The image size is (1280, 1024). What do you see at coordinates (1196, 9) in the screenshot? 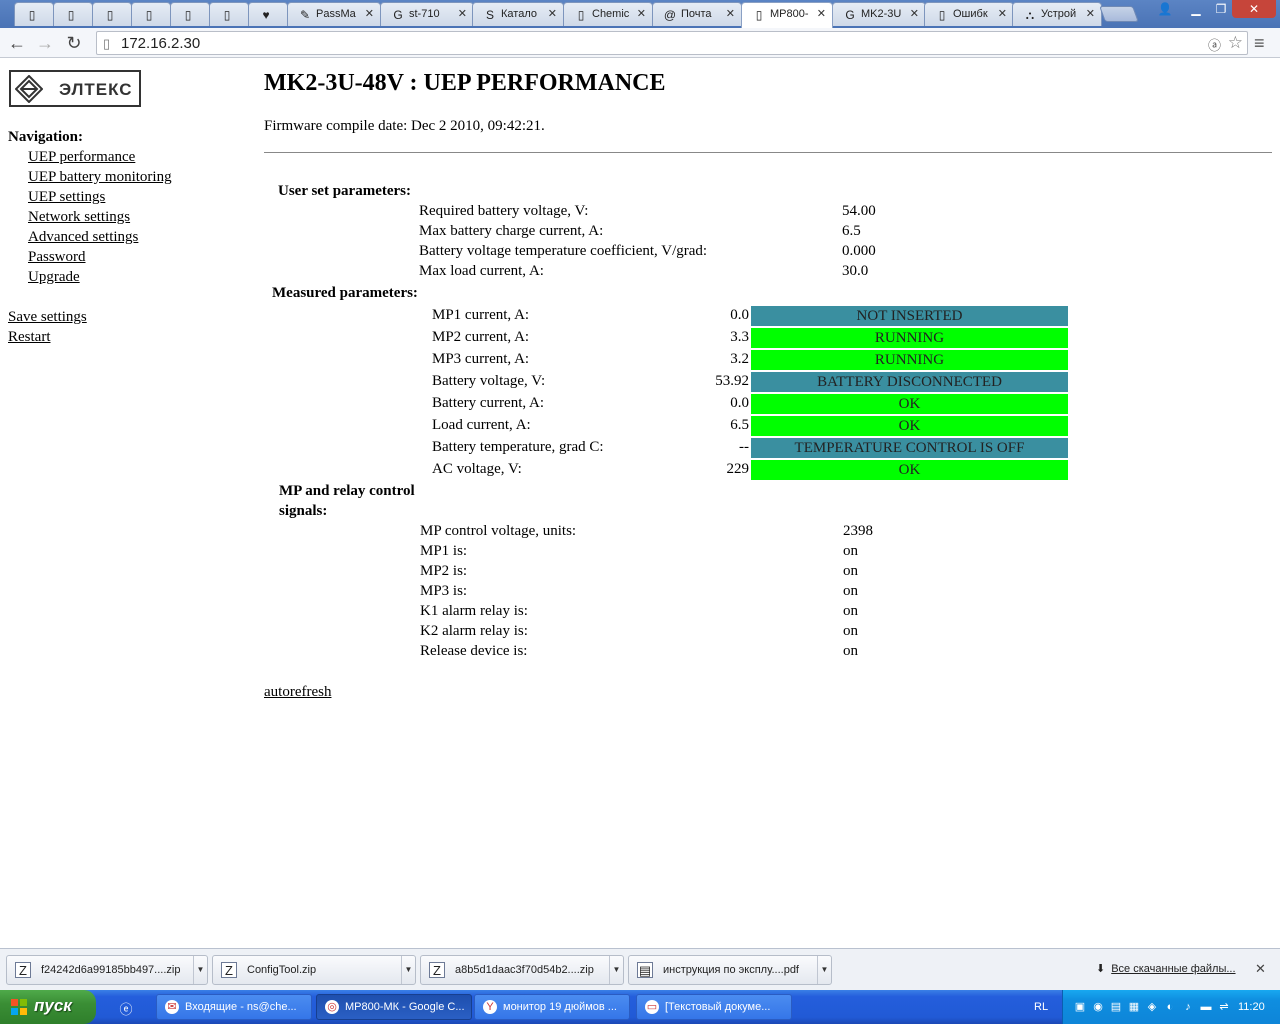
I see `minimize-button: ▁` at bounding box center [1196, 9].